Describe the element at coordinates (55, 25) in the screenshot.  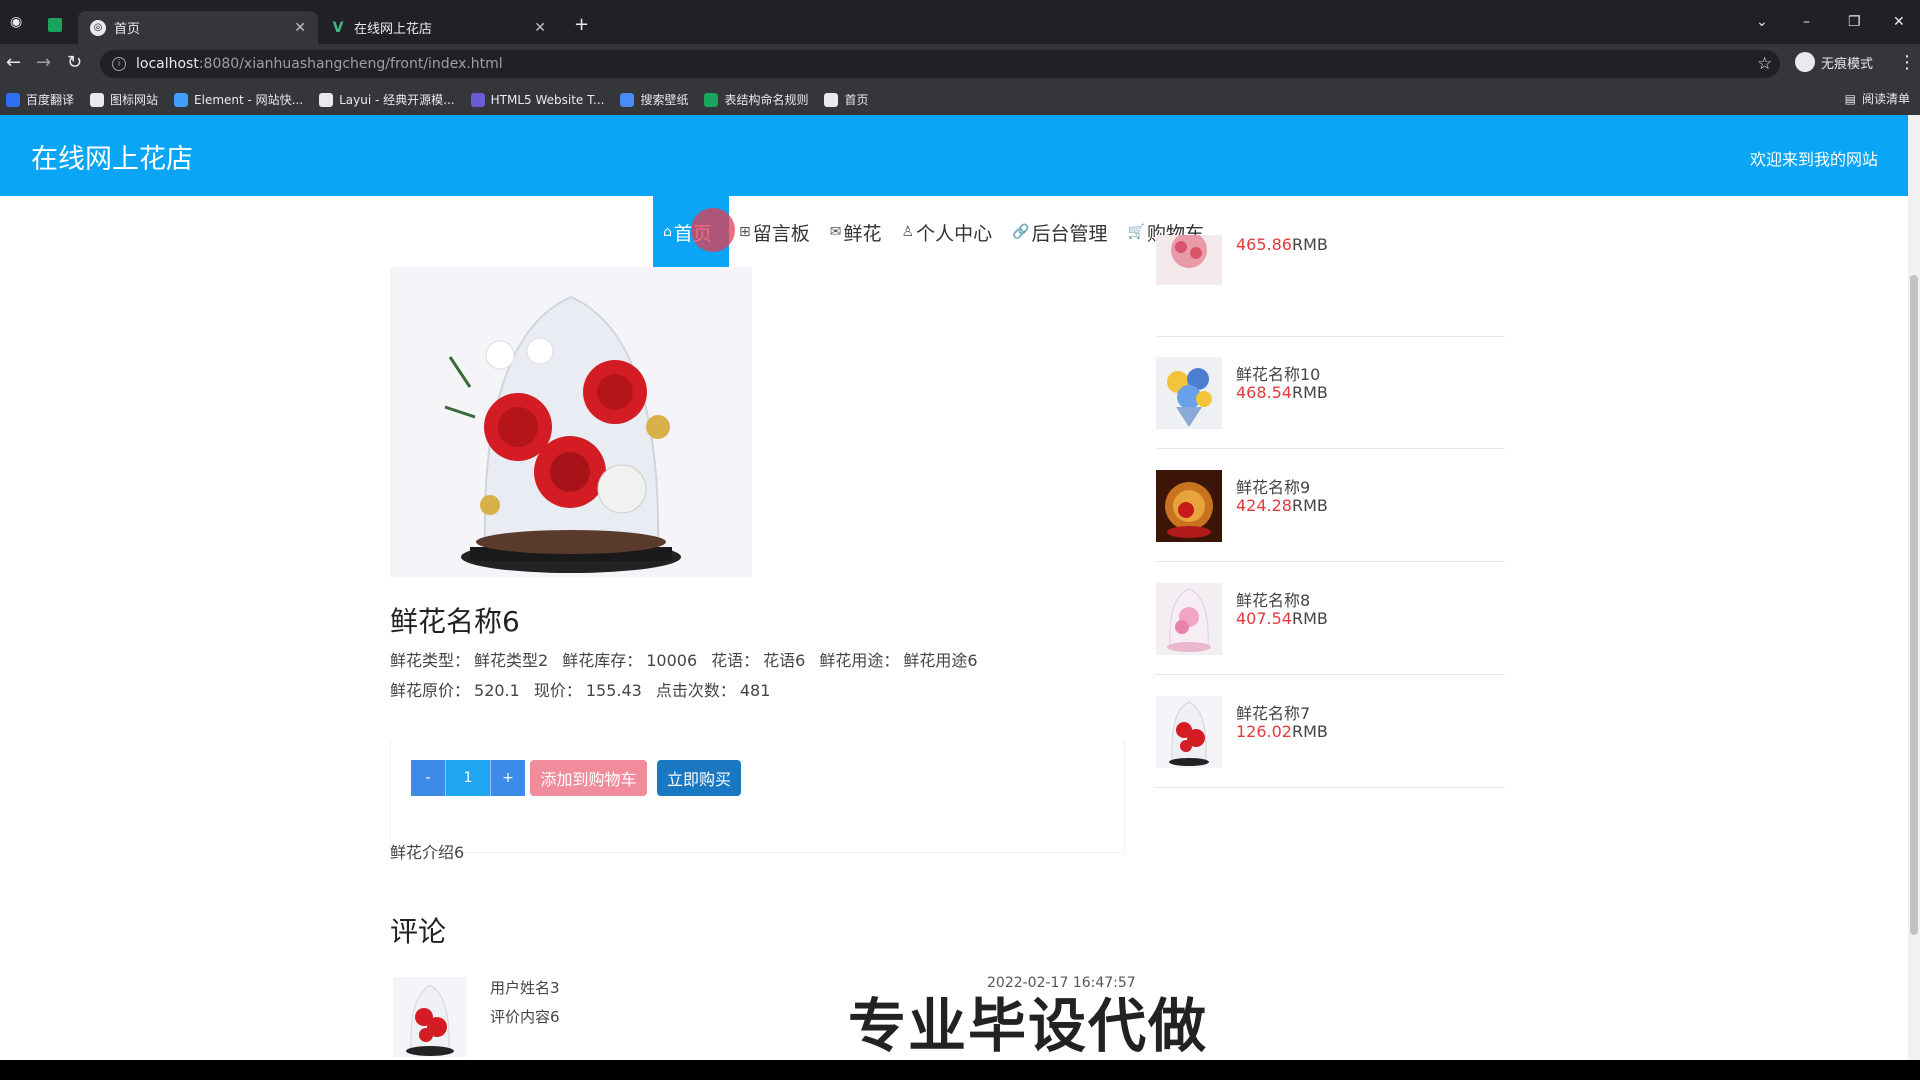
I see `tab-group-icon` at that location.